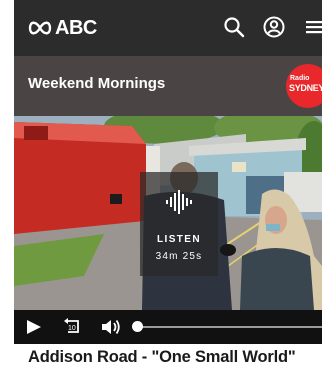 The image size is (322, 379). I want to click on logo-text: ABC, so click(76, 28).